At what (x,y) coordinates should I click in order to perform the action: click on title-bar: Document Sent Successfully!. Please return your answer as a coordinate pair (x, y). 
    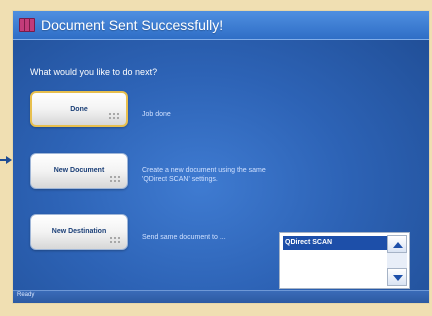
    Looking at the image, I should click on (221, 25).